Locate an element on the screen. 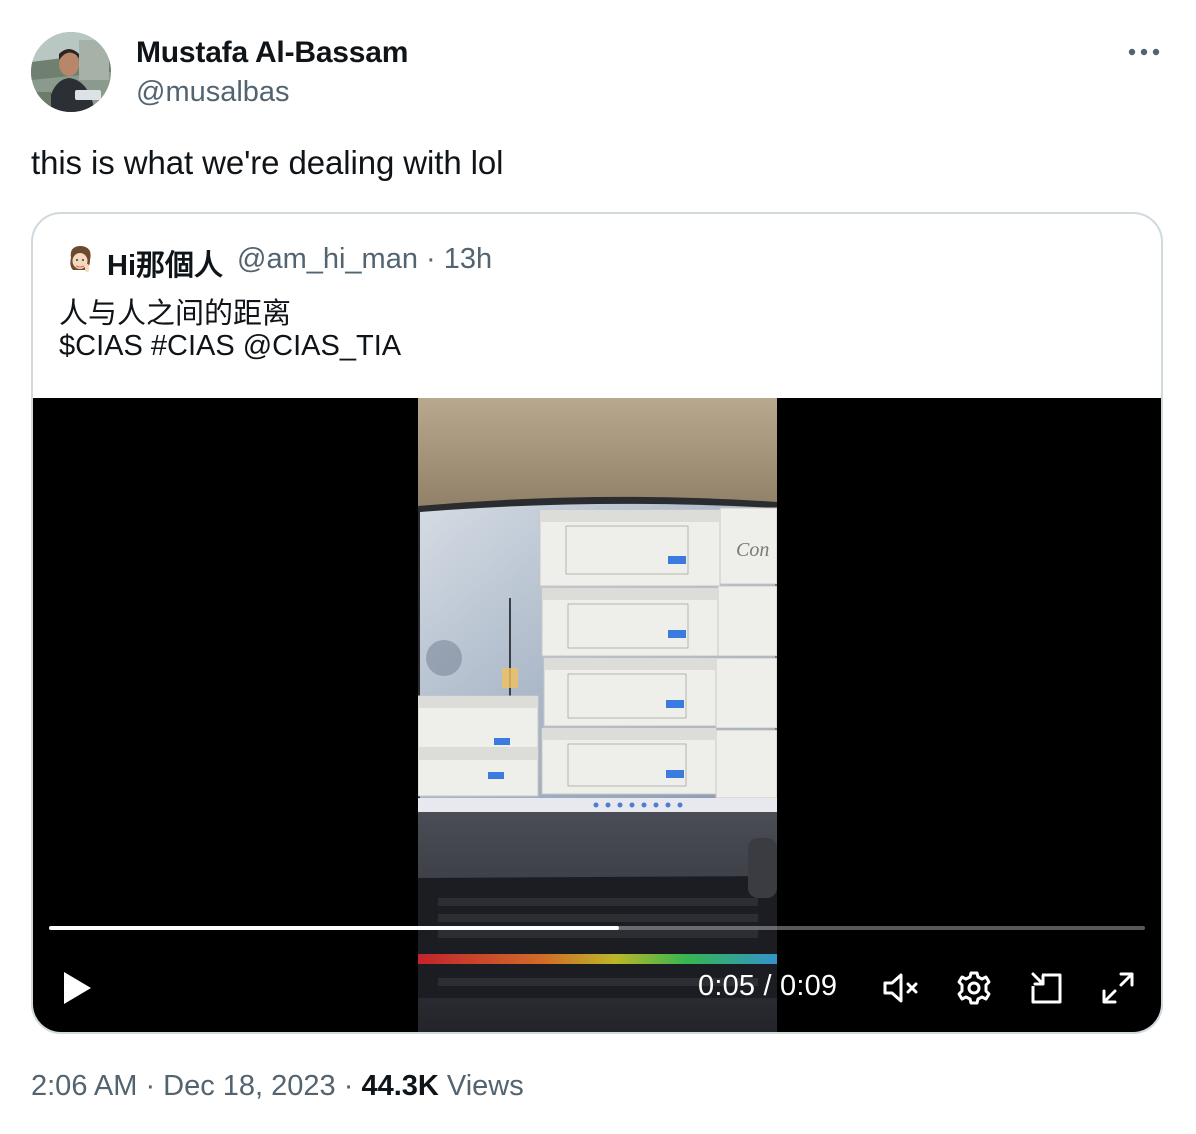 The image size is (1196, 1134). play-button is located at coordinates (77, 988).